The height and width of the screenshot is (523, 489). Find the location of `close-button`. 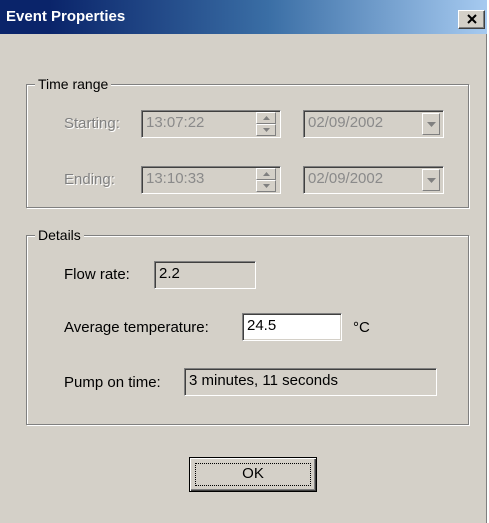

close-button is located at coordinates (471, 19).